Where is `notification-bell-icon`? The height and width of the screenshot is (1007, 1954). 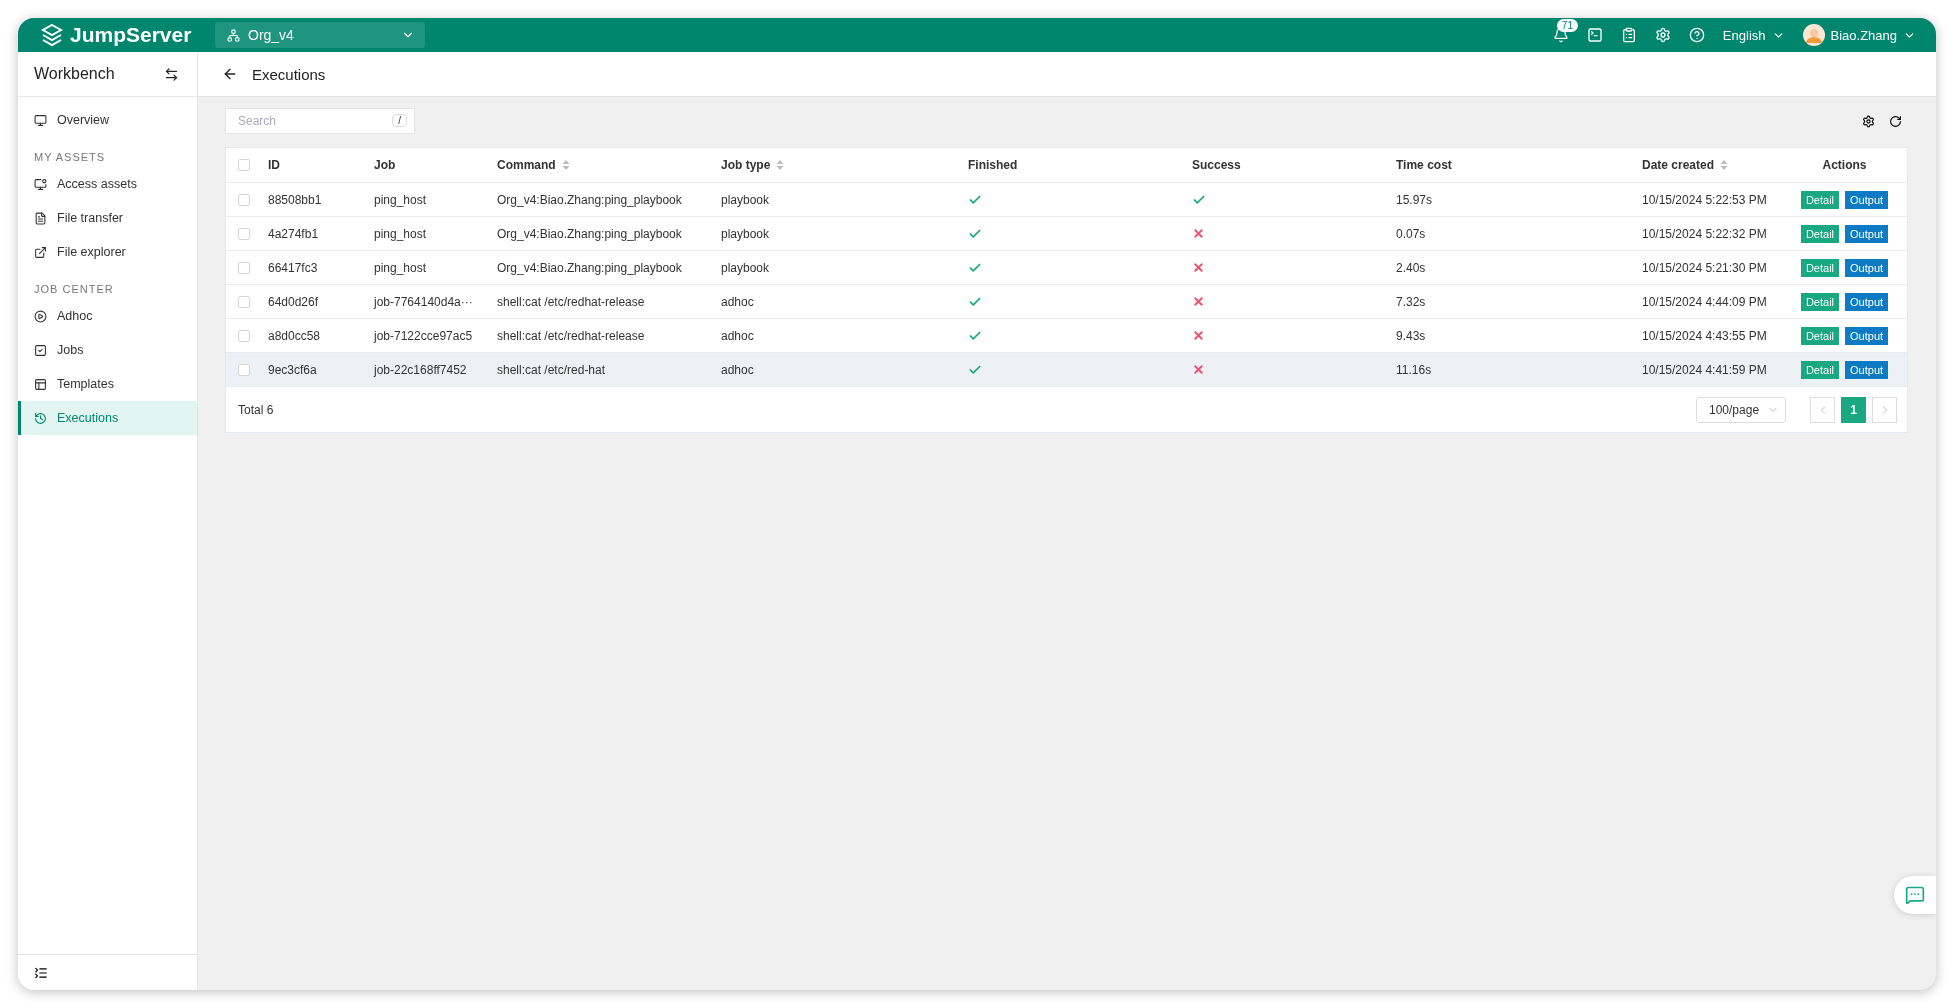
notification-bell-icon is located at coordinates (1560, 35).